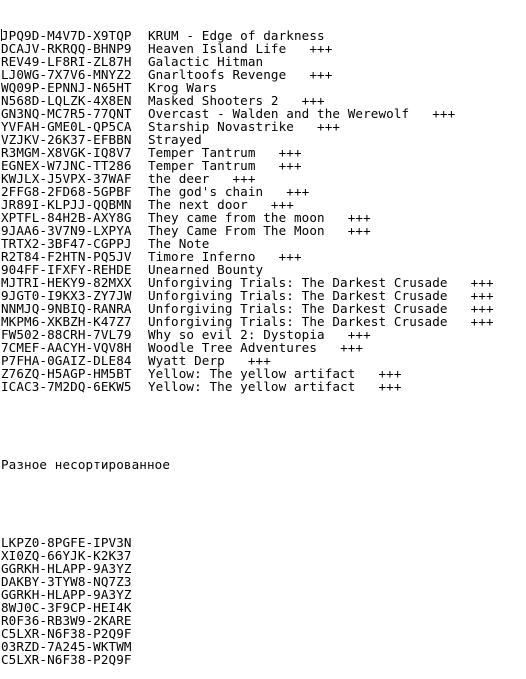 Image resolution: width=526 pixels, height=679 pixels. I want to click on game-title: Yellow: The yellow artifact, so click(252, 386).